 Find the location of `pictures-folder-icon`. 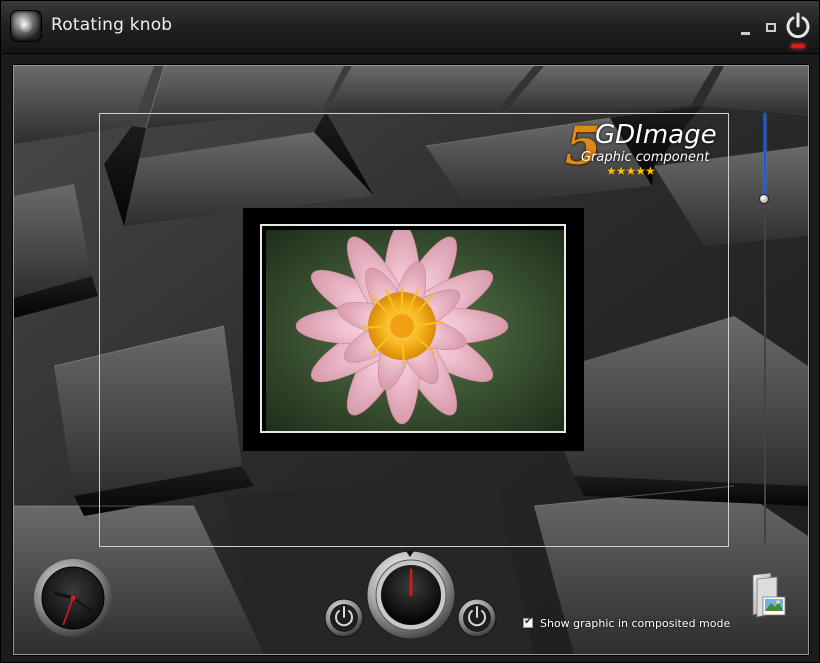

pictures-folder-icon is located at coordinates (767, 595).